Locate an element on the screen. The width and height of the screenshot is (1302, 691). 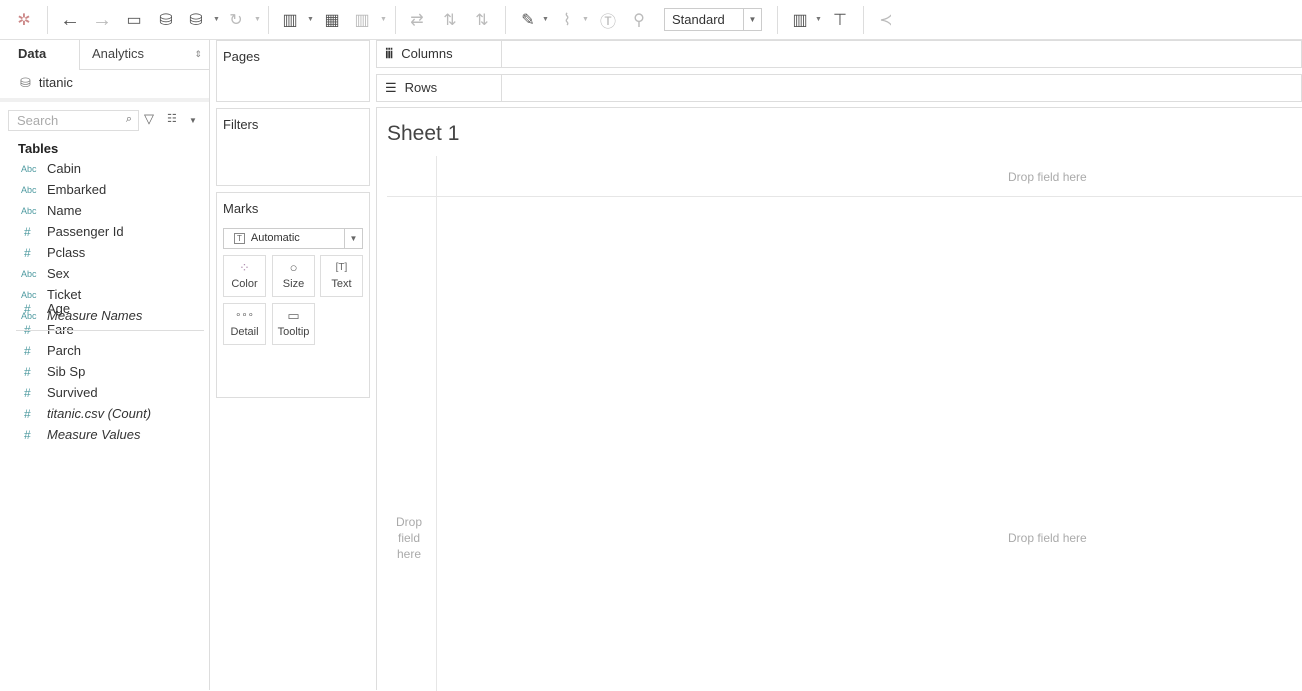
field-name: Passenger Id is located at coordinates (85, 231).